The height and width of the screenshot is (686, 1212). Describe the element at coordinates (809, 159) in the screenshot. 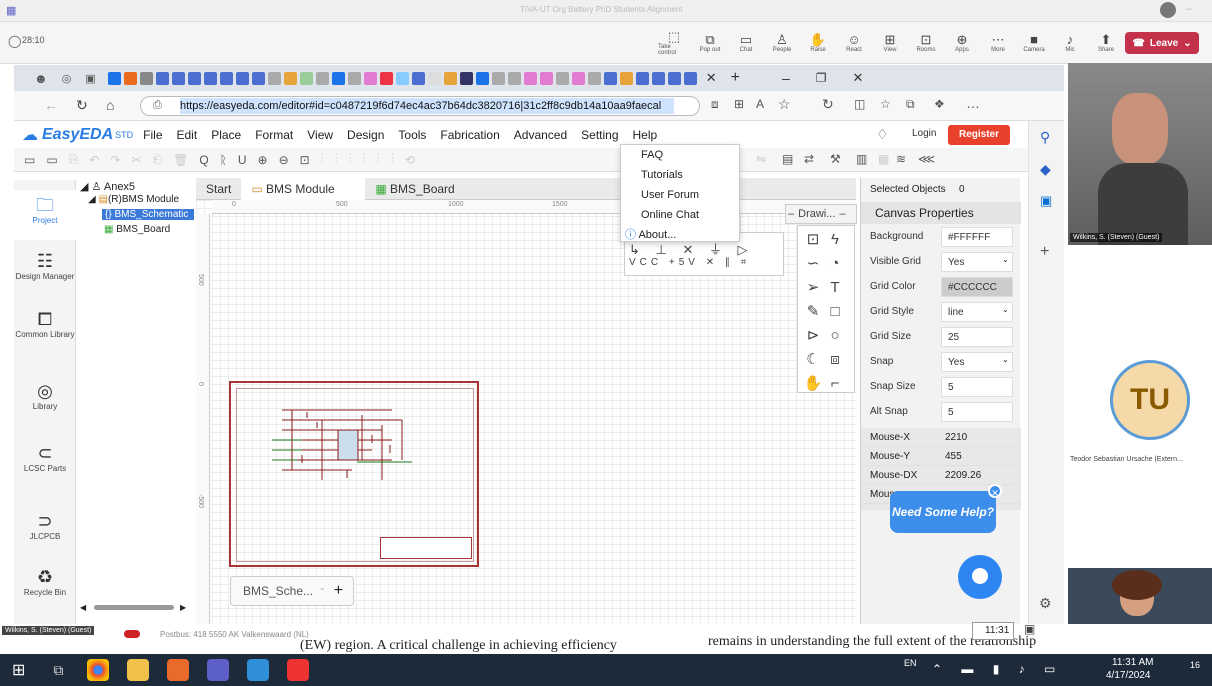

I see `convert-icon: ⇄` at that location.